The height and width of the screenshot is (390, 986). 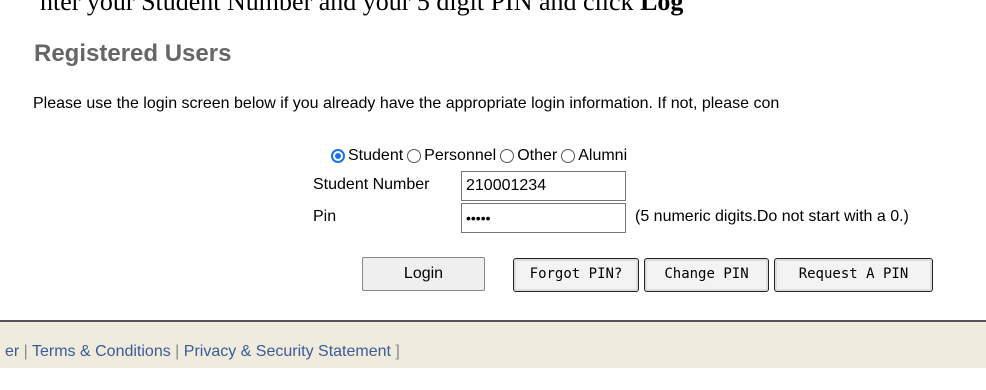 What do you see at coordinates (395, 351) in the screenshot?
I see `footer-bracket: ]` at bounding box center [395, 351].